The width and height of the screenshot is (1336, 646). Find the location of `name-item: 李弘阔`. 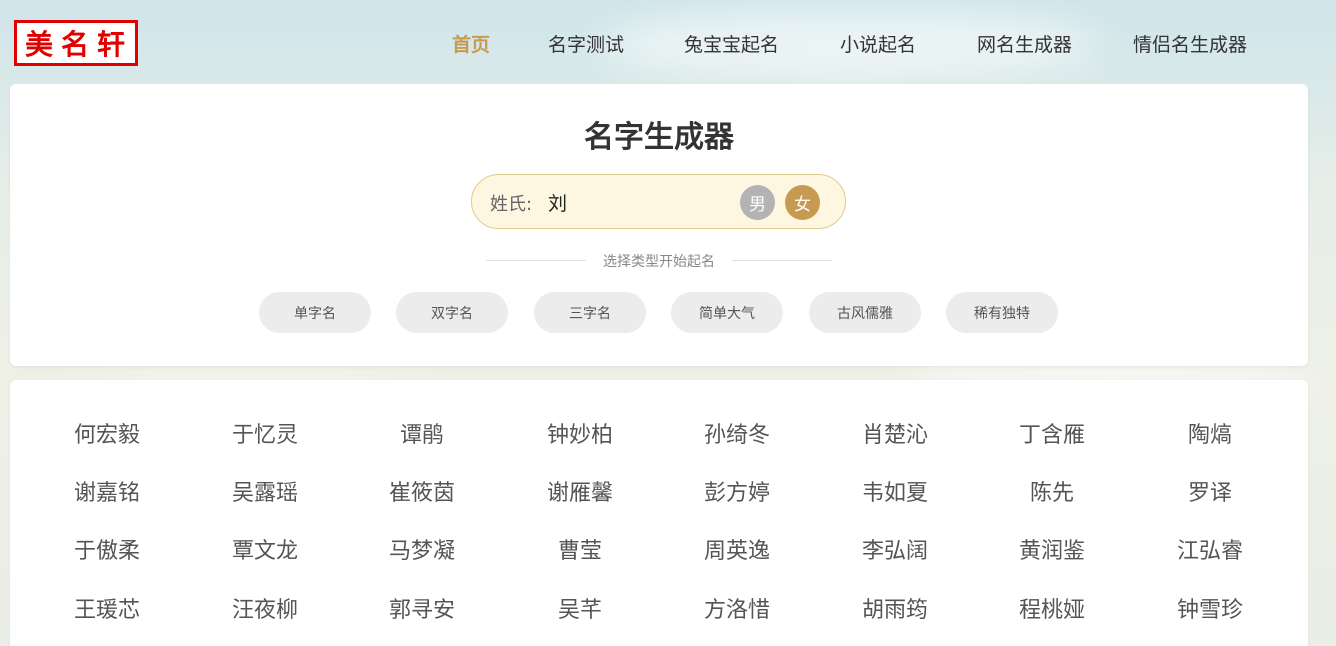

name-item: 李弘阔 is located at coordinates (895, 549).